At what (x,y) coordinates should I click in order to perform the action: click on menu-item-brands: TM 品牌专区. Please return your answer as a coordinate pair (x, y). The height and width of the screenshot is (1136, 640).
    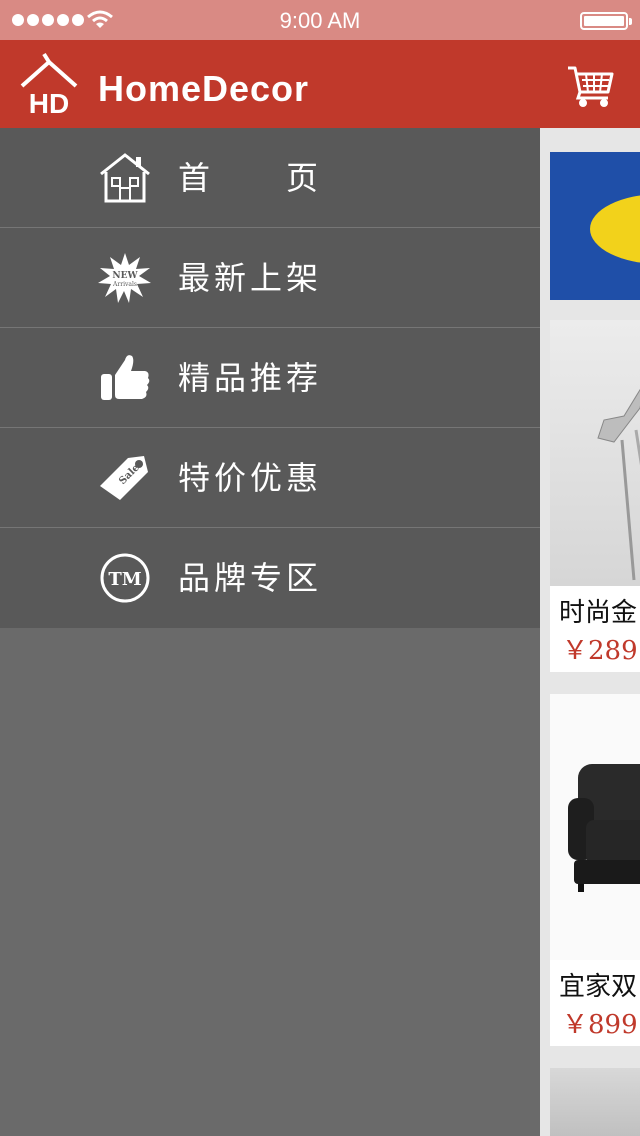
    Looking at the image, I should click on (270, 578).